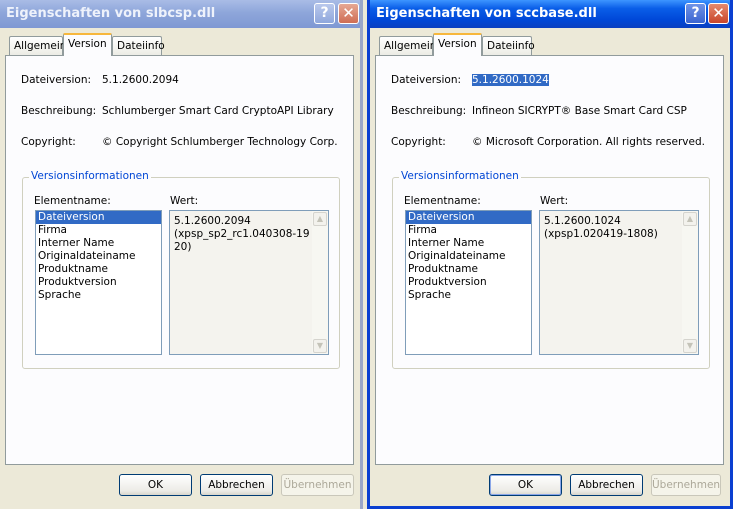  I want to click on description-value: Infineon SICRYPT® Base Smart Card CSP, so click(579, 111).